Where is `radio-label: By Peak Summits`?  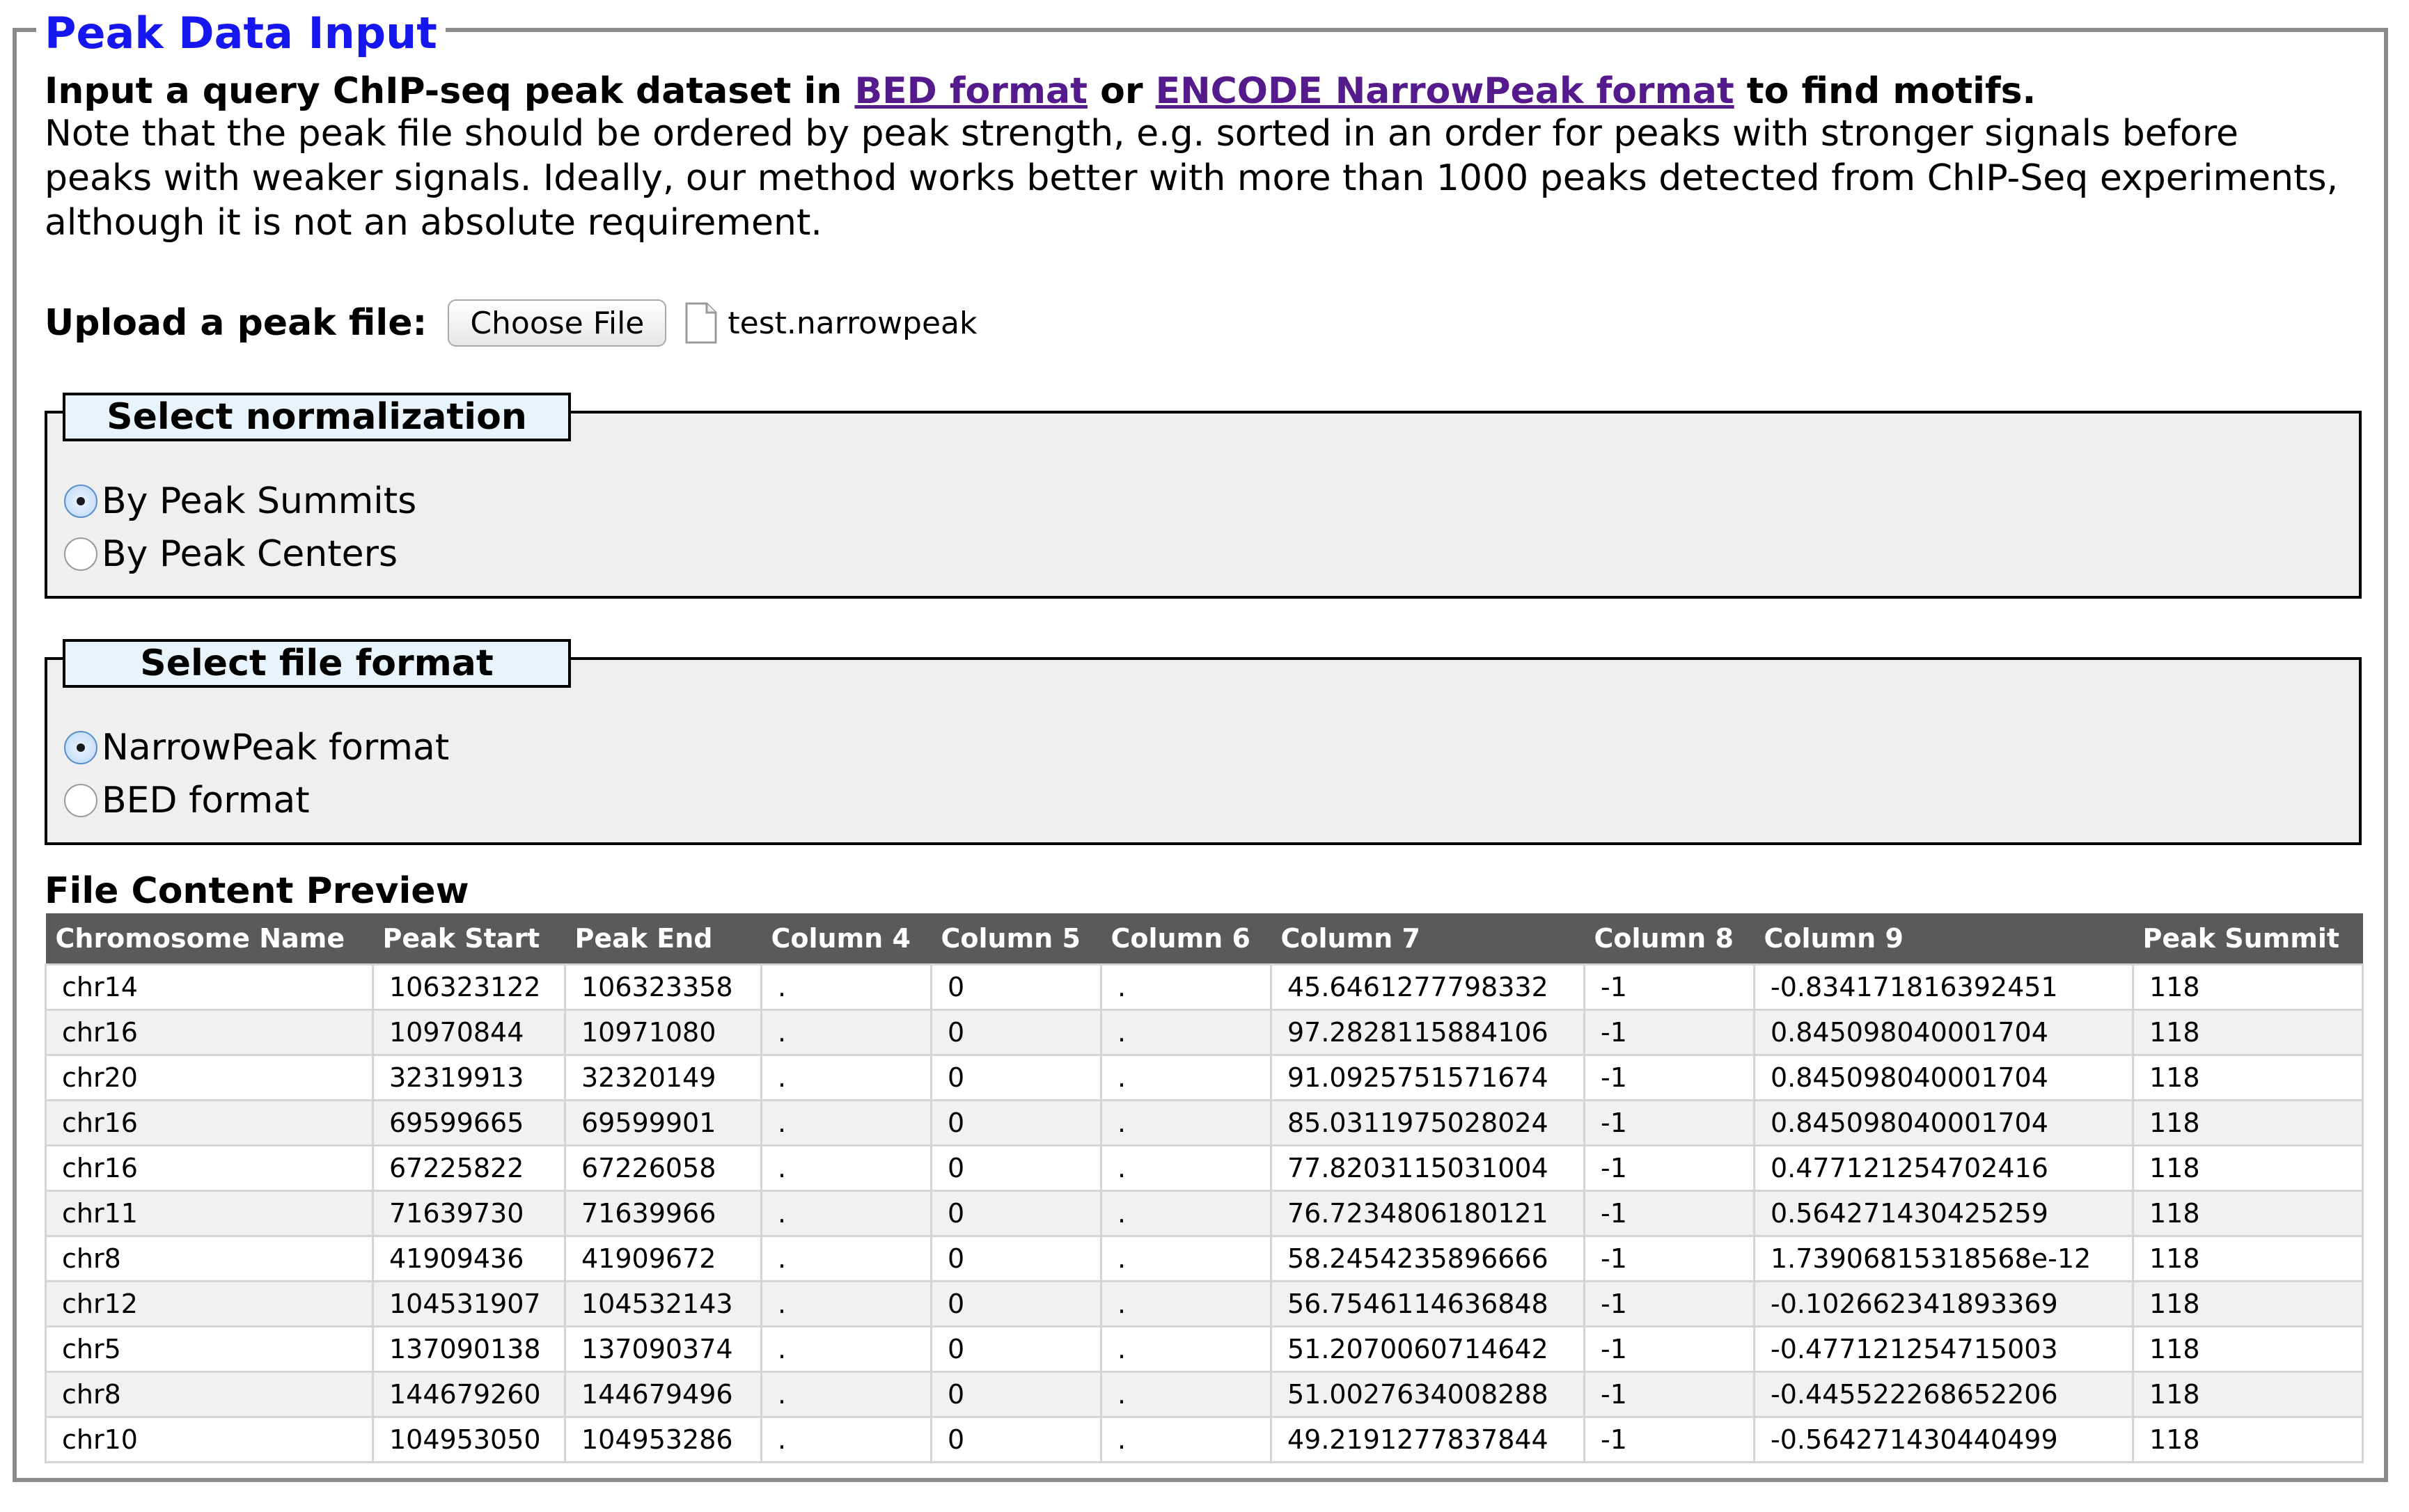
radio-label: By Peak Summits is located at coordinates (259, 501).